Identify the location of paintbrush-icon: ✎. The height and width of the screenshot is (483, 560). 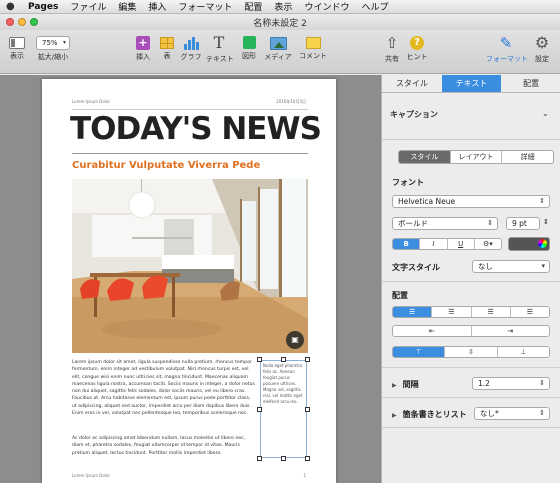
(506, 43).